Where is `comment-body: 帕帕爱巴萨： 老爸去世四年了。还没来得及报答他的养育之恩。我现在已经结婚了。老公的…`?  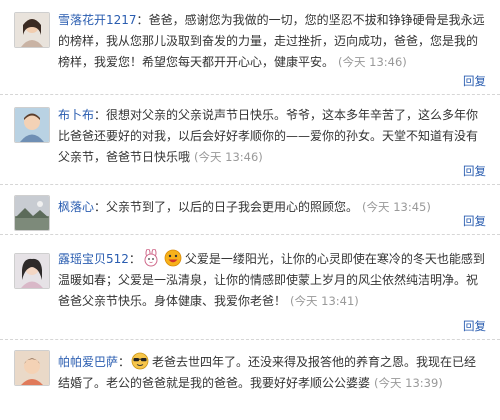
comment-body: 帕帕爱巴萨： 老爸去世四年了。还没来得及报答他的养育之恩。我现在已经结婚了。老公的… is located at coordinates (273, 373).